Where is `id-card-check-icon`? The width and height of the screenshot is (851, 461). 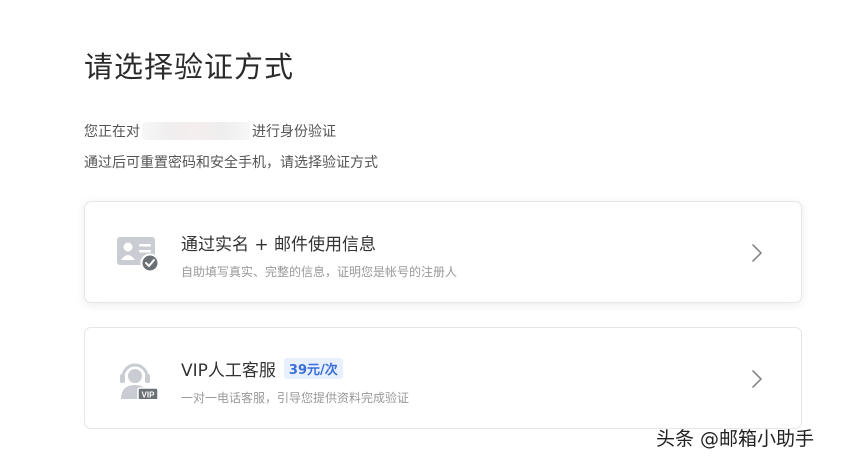 id-card-check-icon is located at coordinates (138, 253).